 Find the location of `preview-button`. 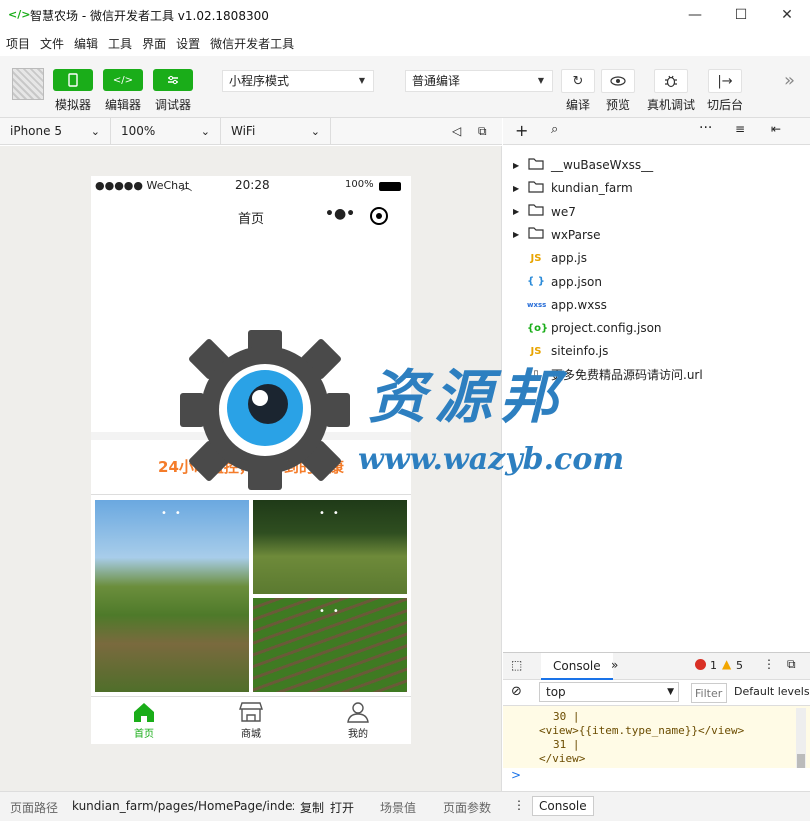

preview-button is located at coordinates (618, 81).